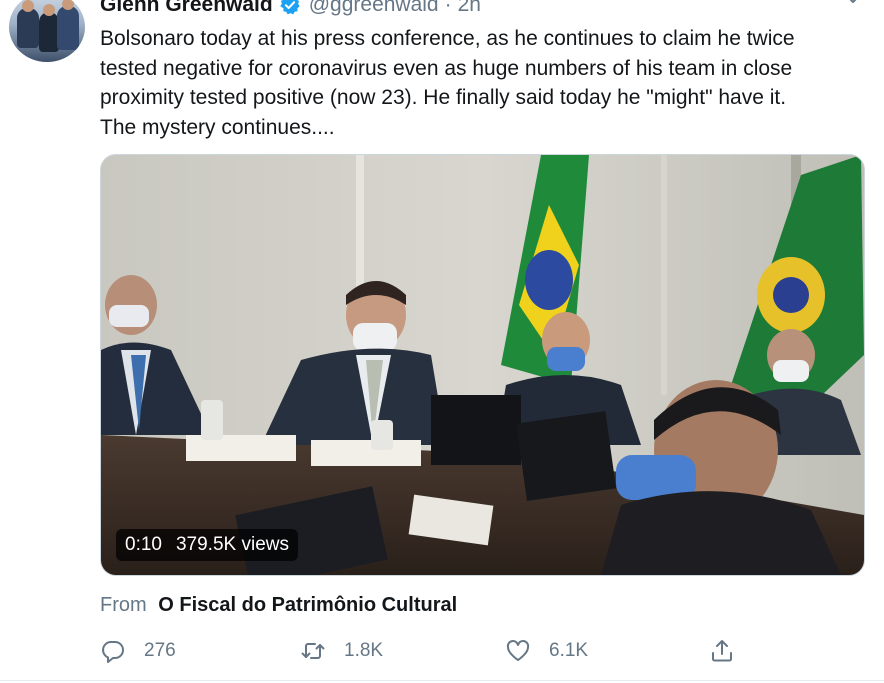  I want to click on like-count: 6.1K, so click(569, 650).